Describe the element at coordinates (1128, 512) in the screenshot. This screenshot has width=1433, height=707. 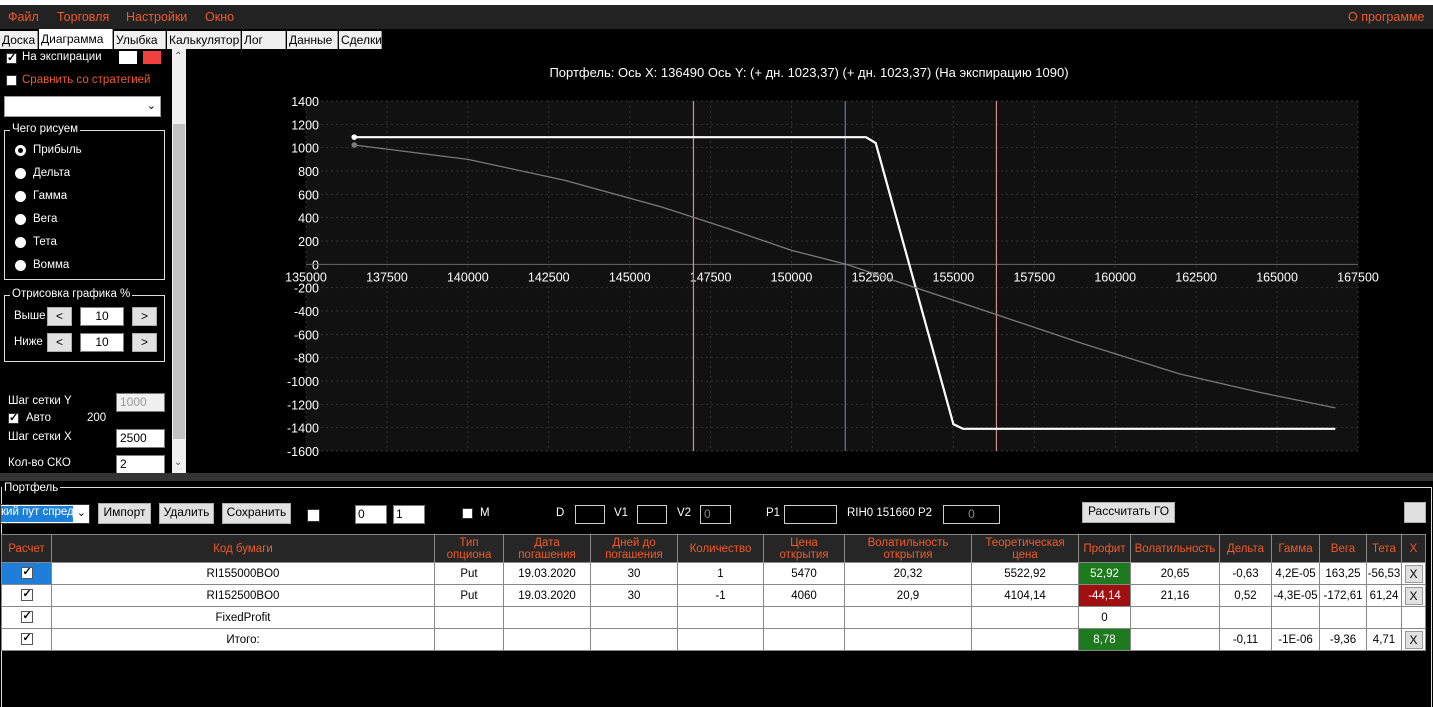
I see `calc-go-button: Рассчитать ГО` at that location.